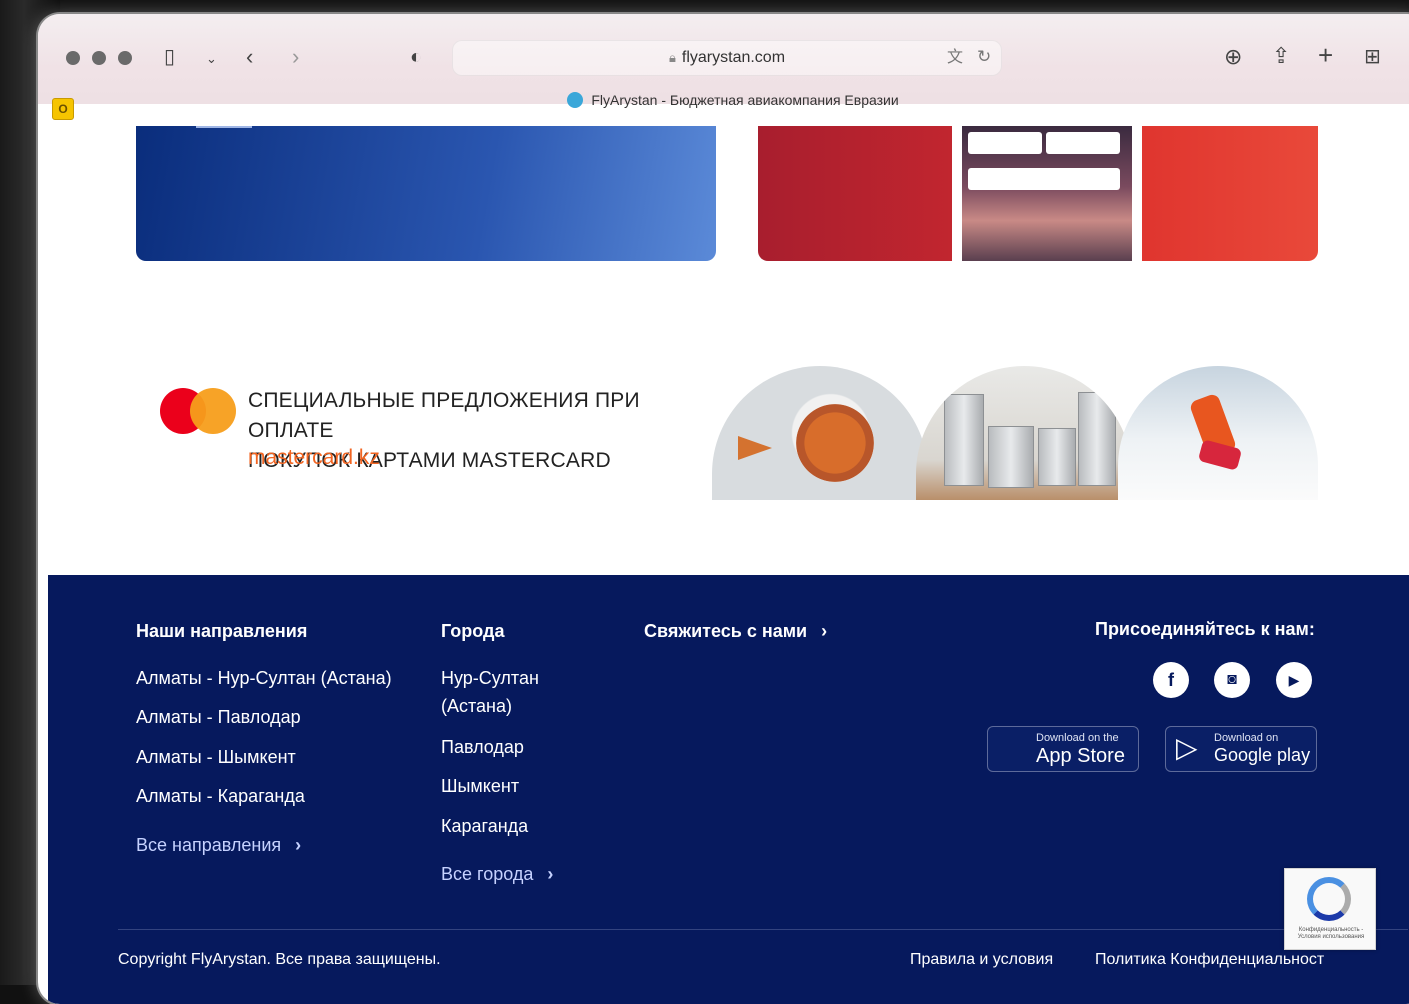 The width and height of the screenshot is (1409, 1004). I want to click on all-cities-label: Все города, so click(487, 874).